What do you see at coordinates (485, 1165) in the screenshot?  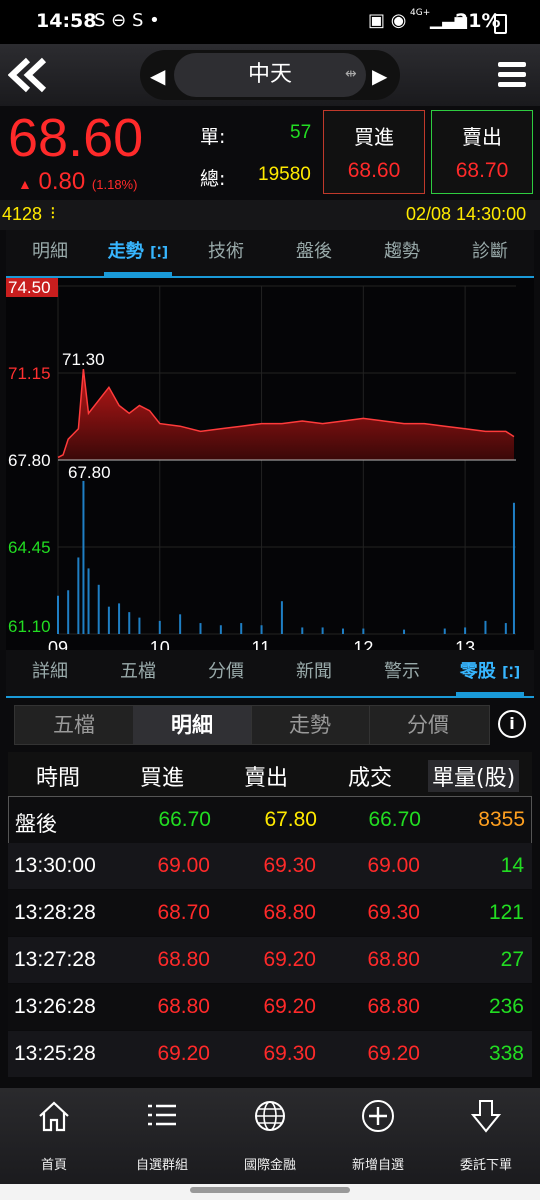 I see `nav-place-order-label: 委託下單` at bounding box center [485, 1165].